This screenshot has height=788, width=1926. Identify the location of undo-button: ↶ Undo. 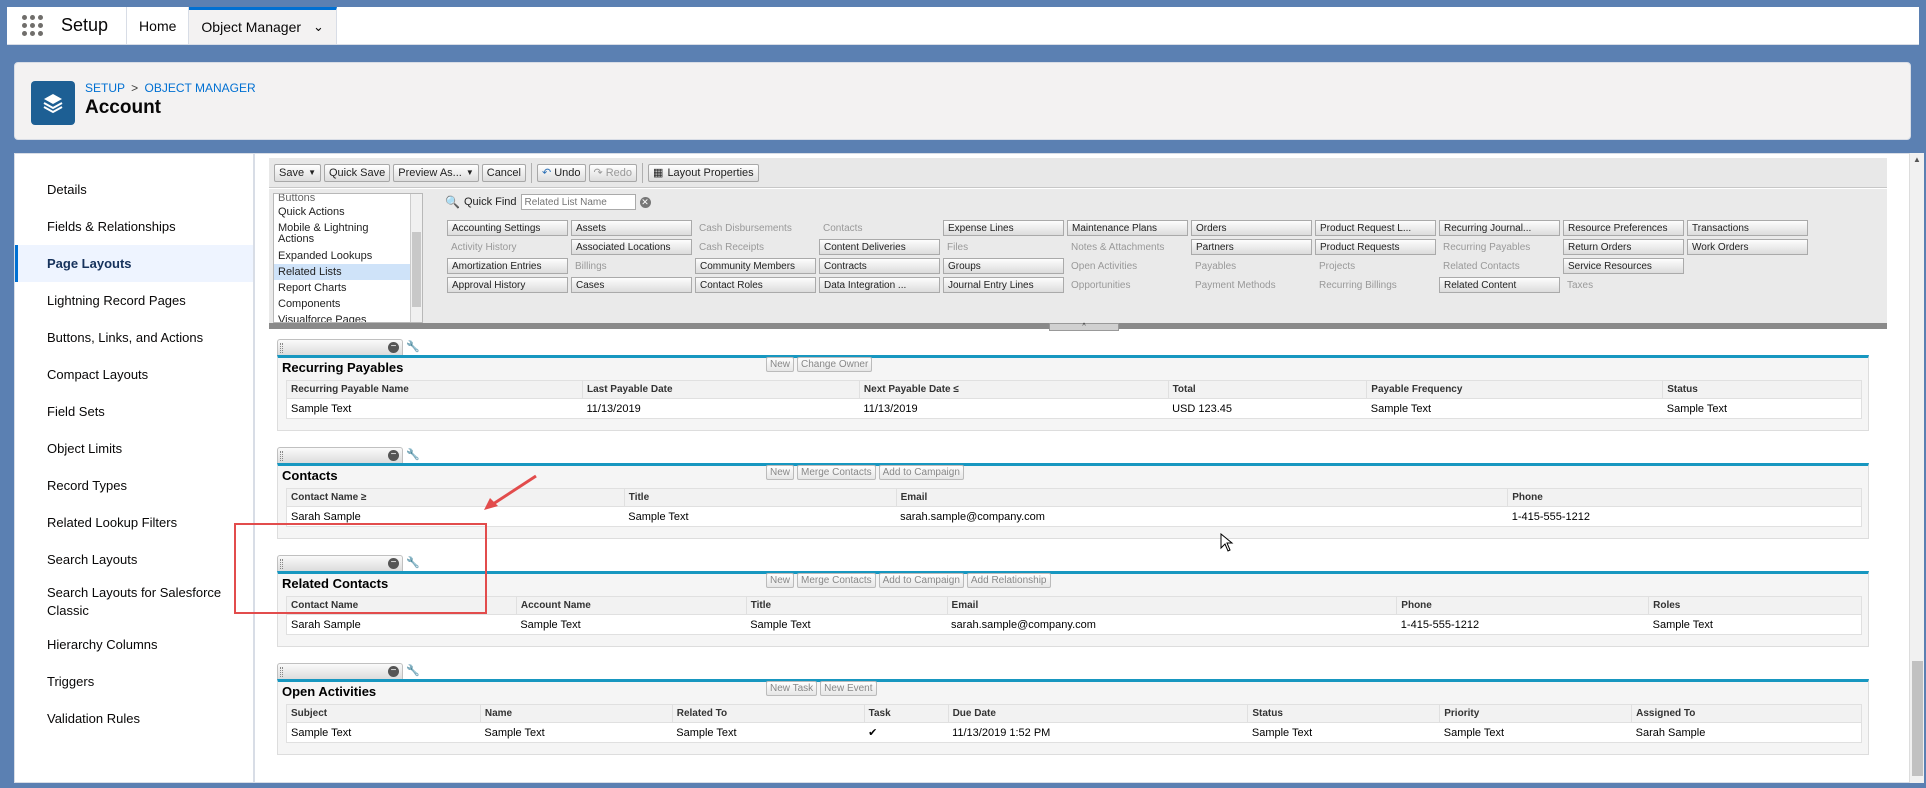
(561, 172).